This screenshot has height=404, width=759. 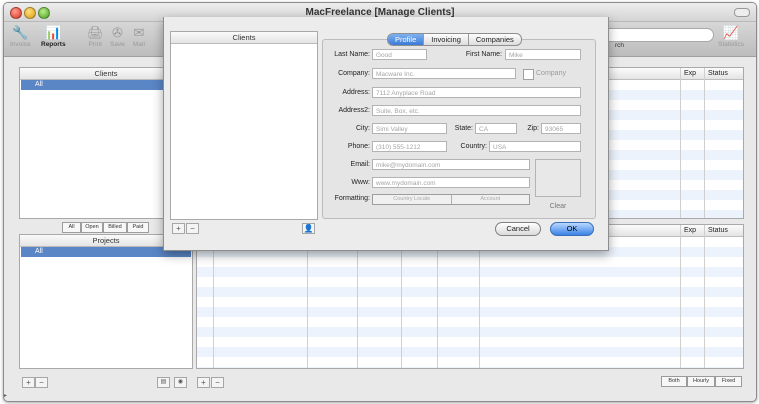 What do you see at coordinates (701, 381) in the screenshot?
I see `rate-hourly-button: Hourly` at bounding box center [701, 381].